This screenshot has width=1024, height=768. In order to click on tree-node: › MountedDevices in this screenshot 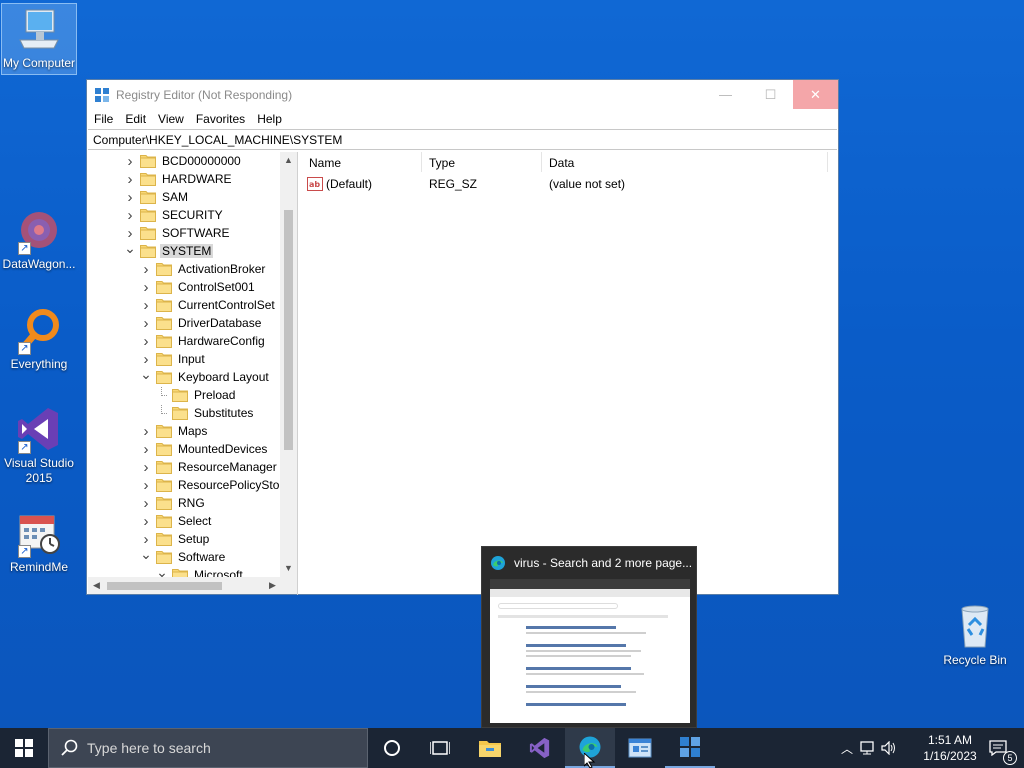, I will do `click(204, 449)`.